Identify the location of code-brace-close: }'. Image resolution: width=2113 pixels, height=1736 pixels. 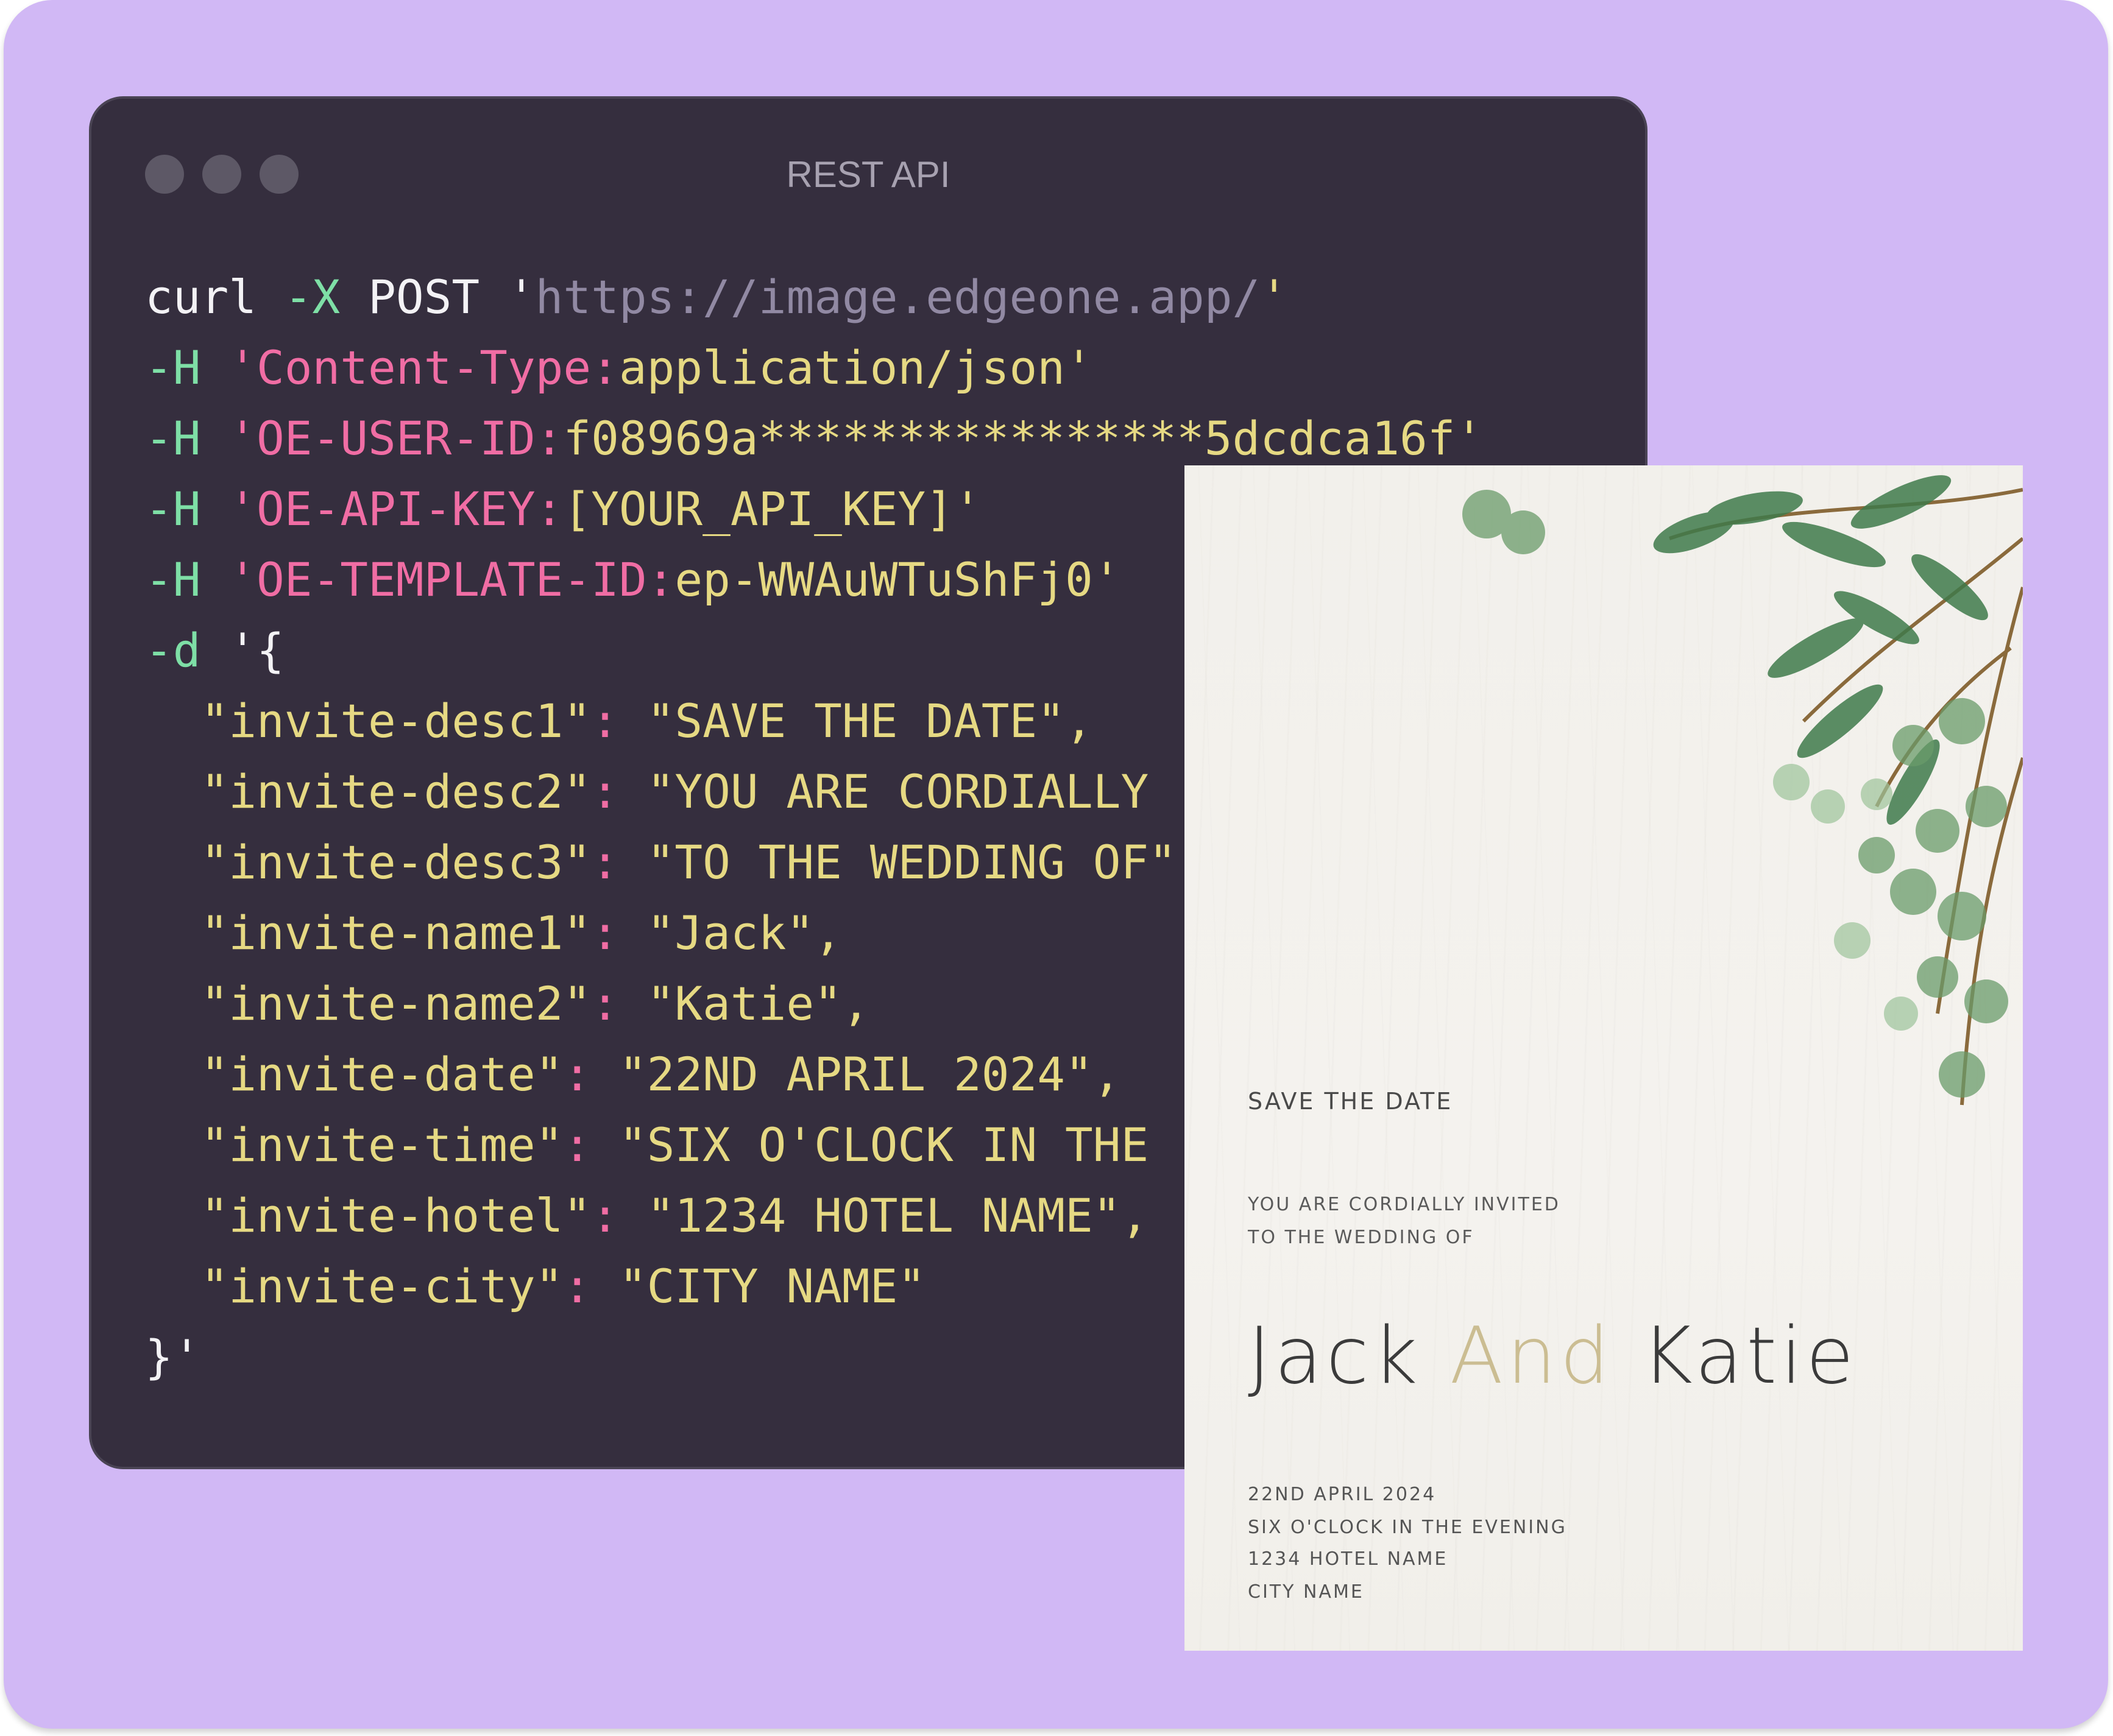
(173, 1357).